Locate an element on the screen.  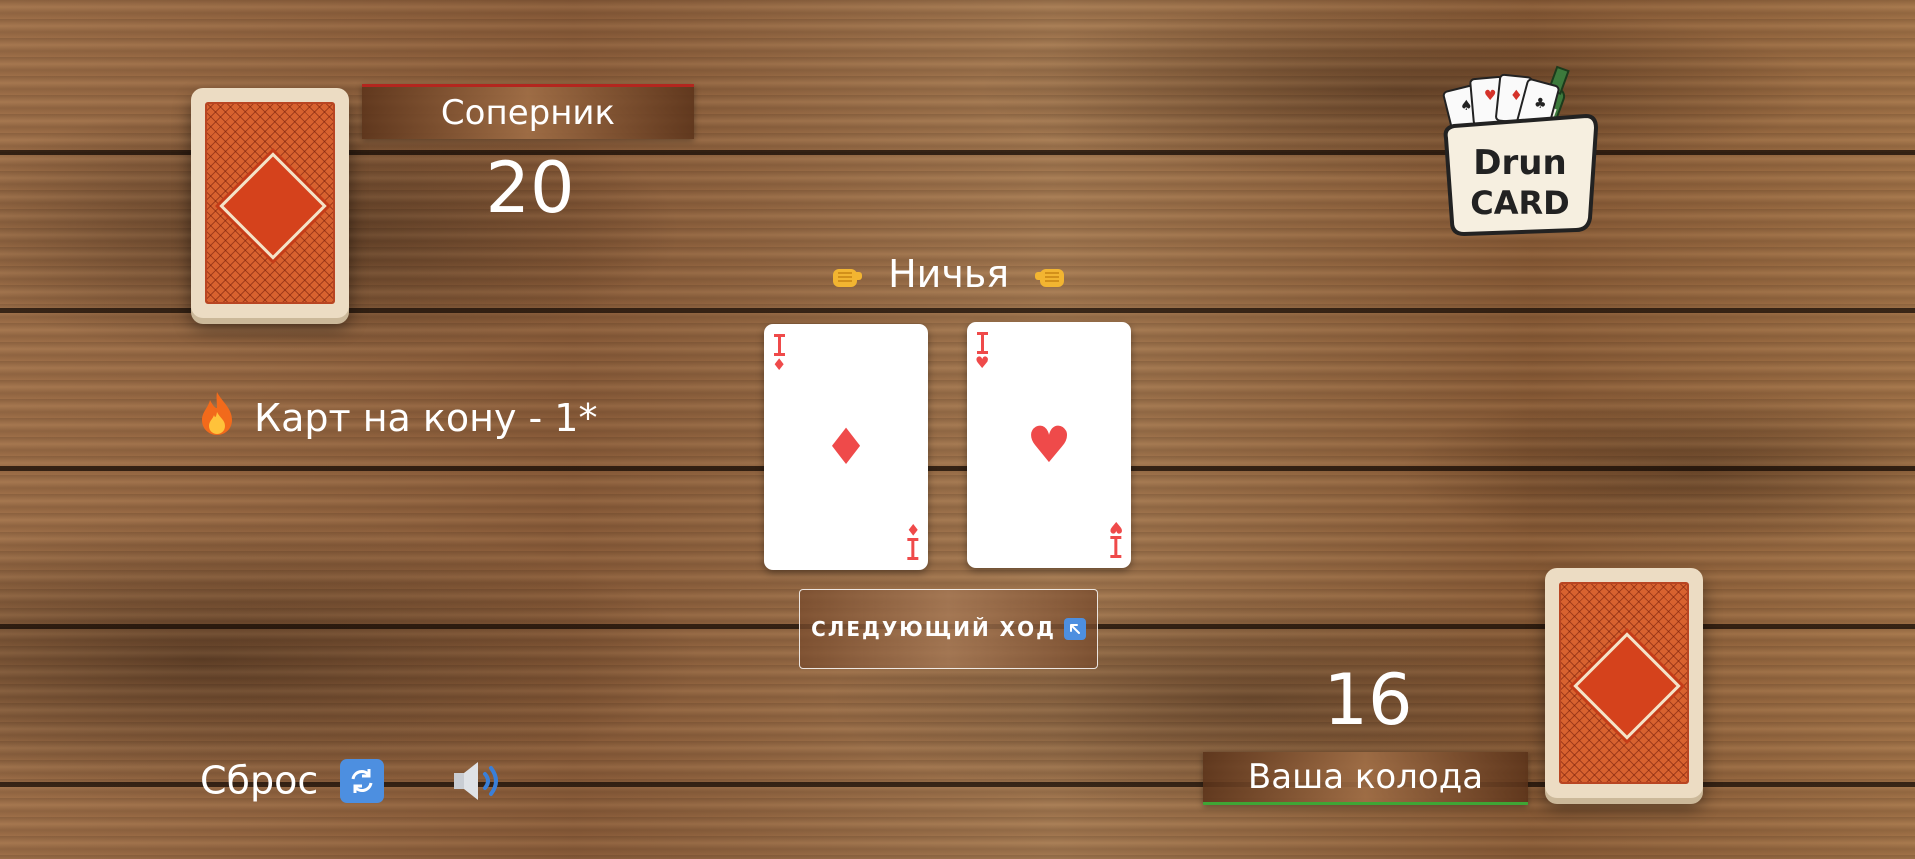
opponent-played-card: ♦ ♦ ♦ is located at coordinates (846, 447).